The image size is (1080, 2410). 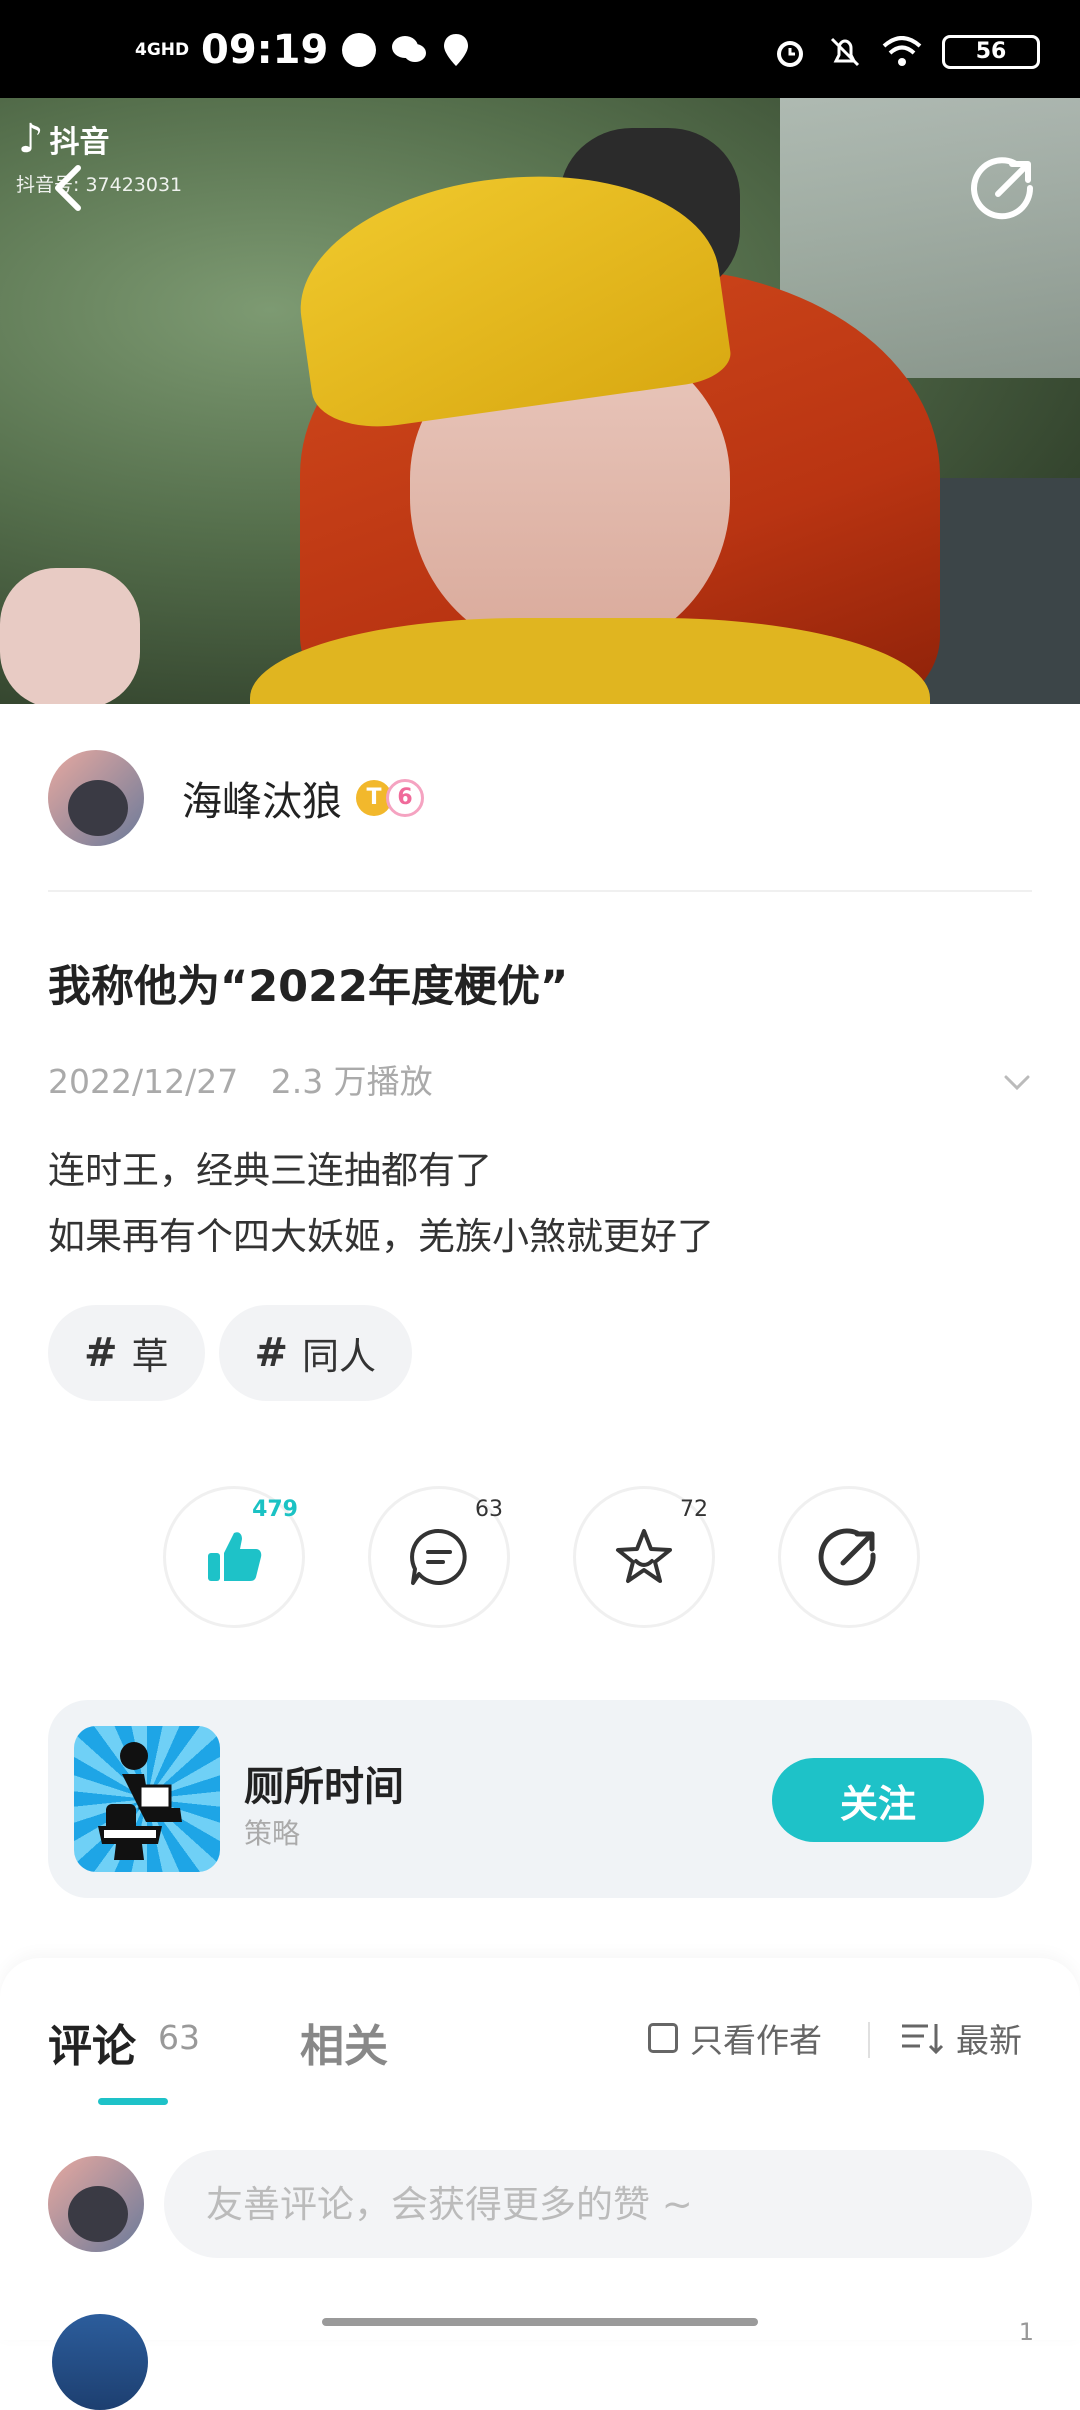 I want to click on comment-icon, so click(x=438, y=1556).